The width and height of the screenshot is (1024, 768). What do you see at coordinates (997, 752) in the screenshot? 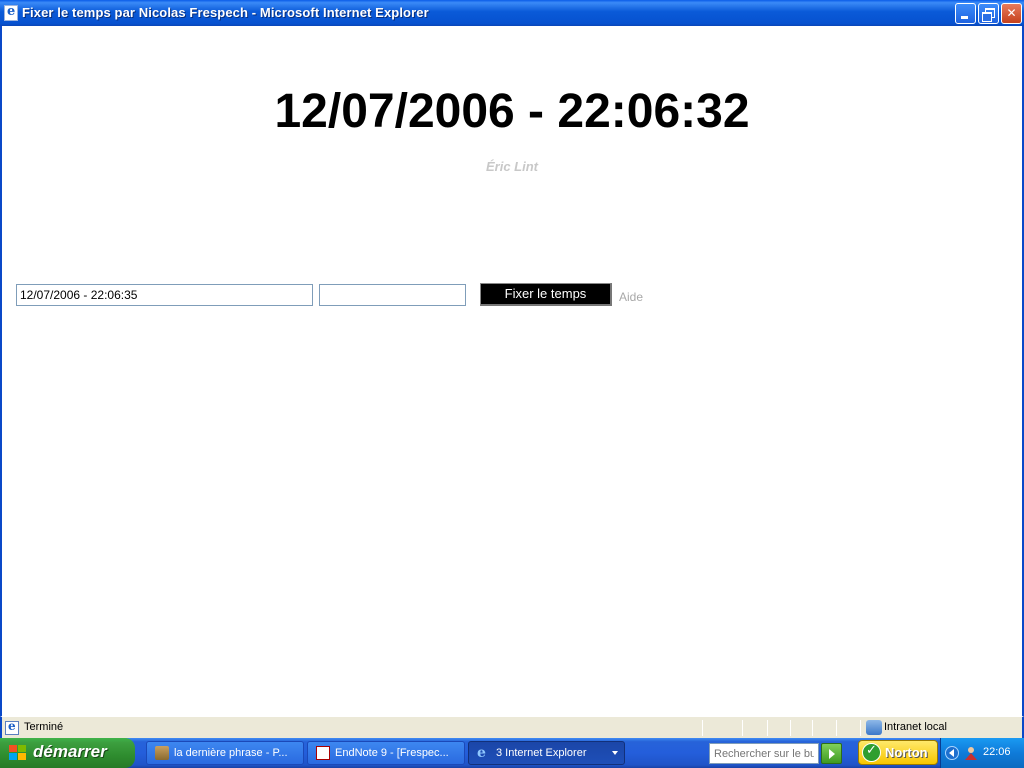
I see `taskbar-clock: 22:06` at bounding box center [997, 752].